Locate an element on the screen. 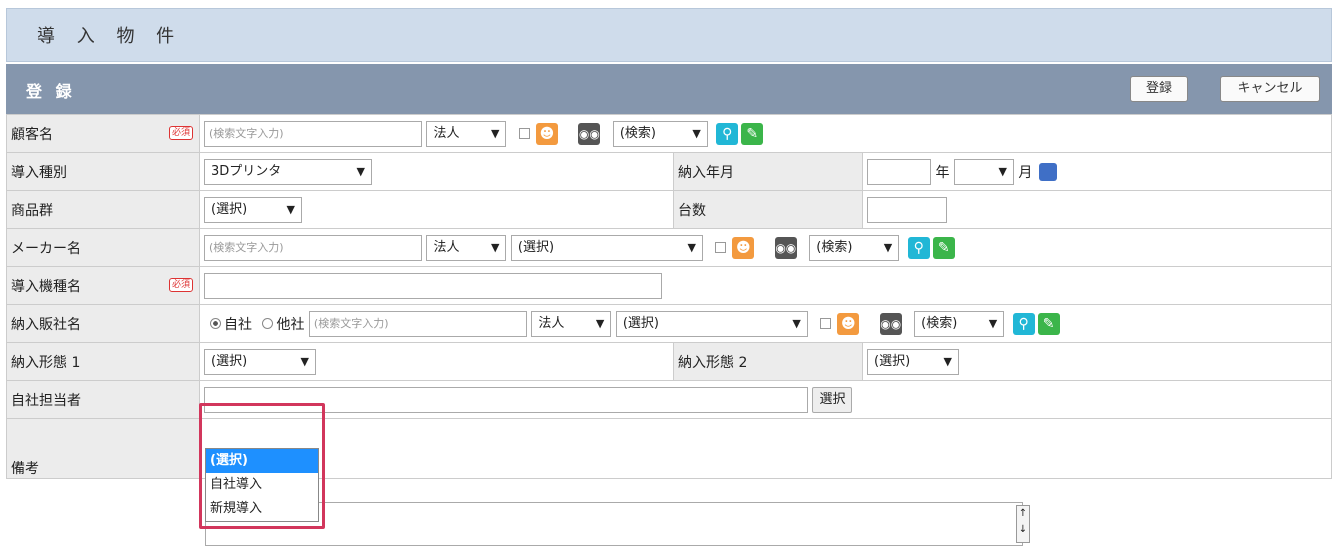 This screenshot has width=1338, height=548. dropdown-option: 自社導入 is located at coordinates (262, 485).